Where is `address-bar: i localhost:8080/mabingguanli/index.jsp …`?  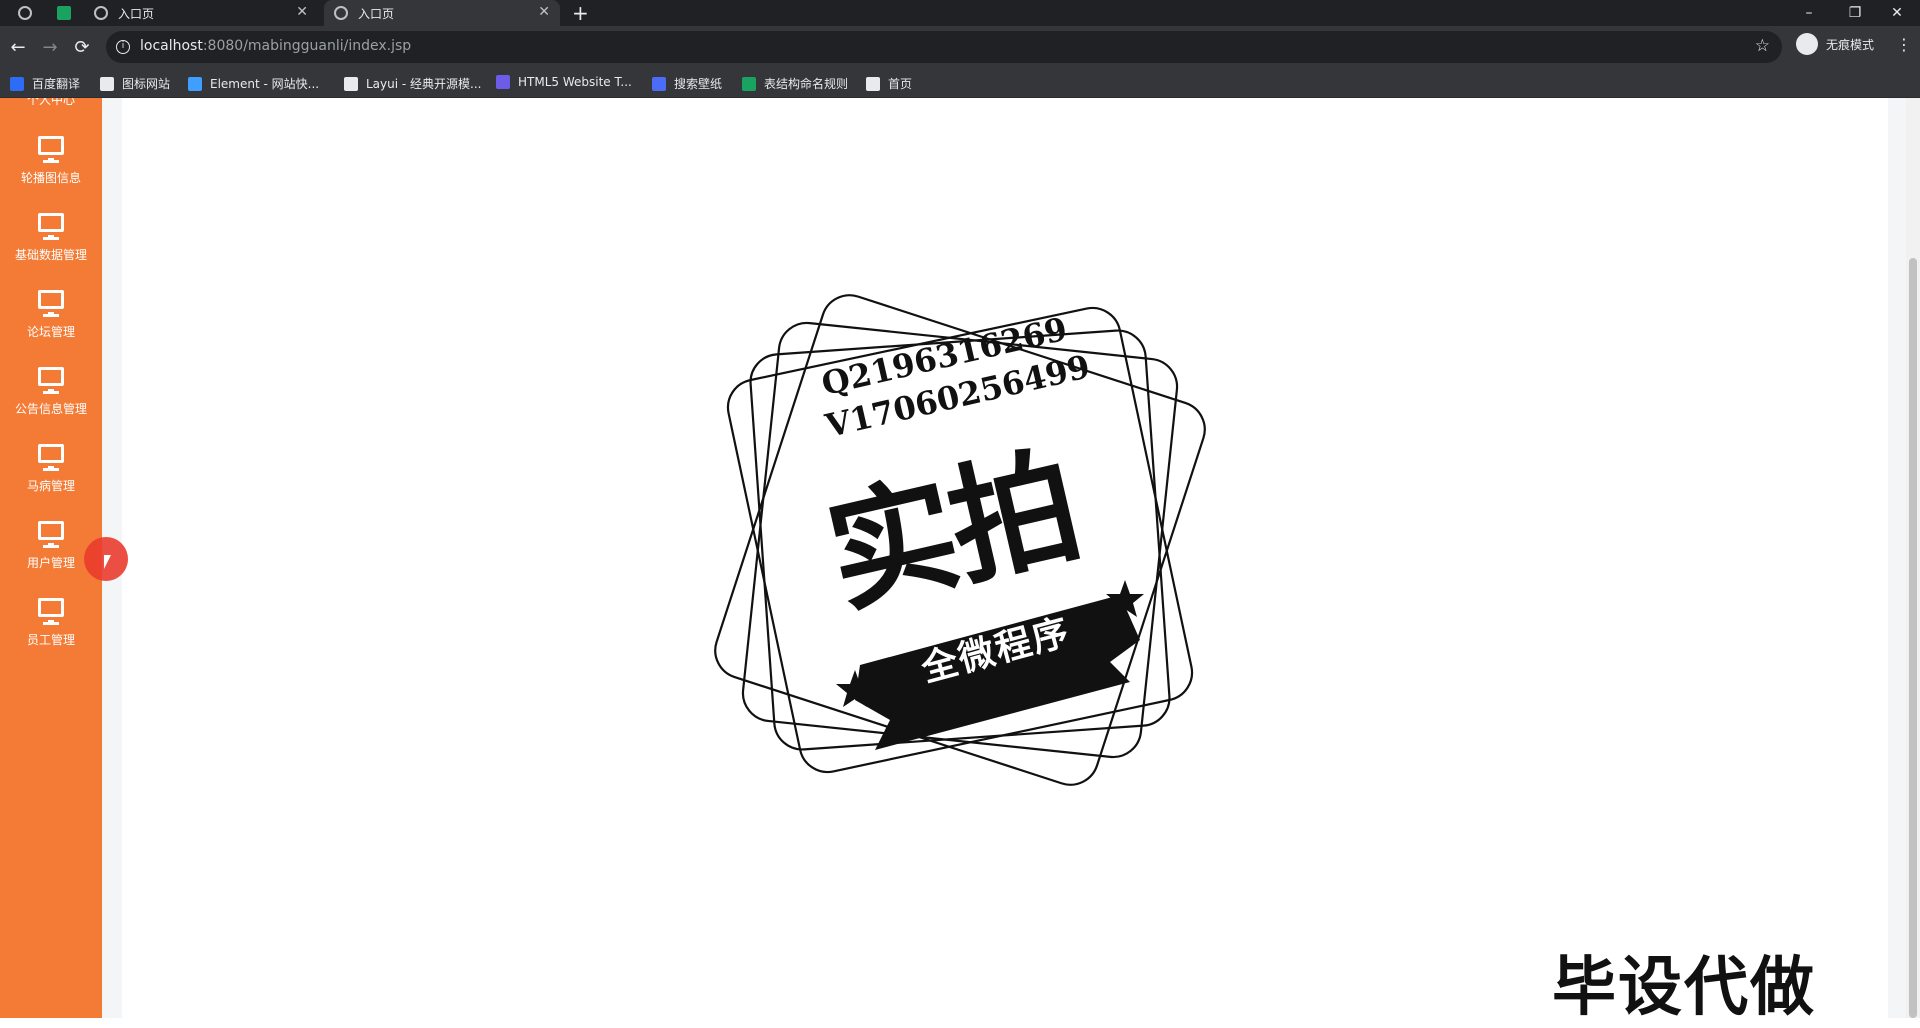
address-bar: i localhost:8080/mabingguanli/index.jsp … is located at coordinates (944, 47).